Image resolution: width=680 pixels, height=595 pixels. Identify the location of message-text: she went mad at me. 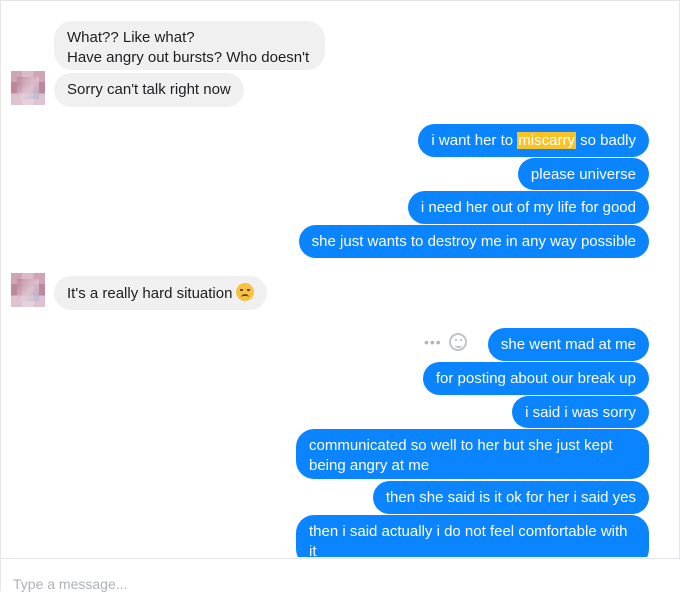
(568, 344).